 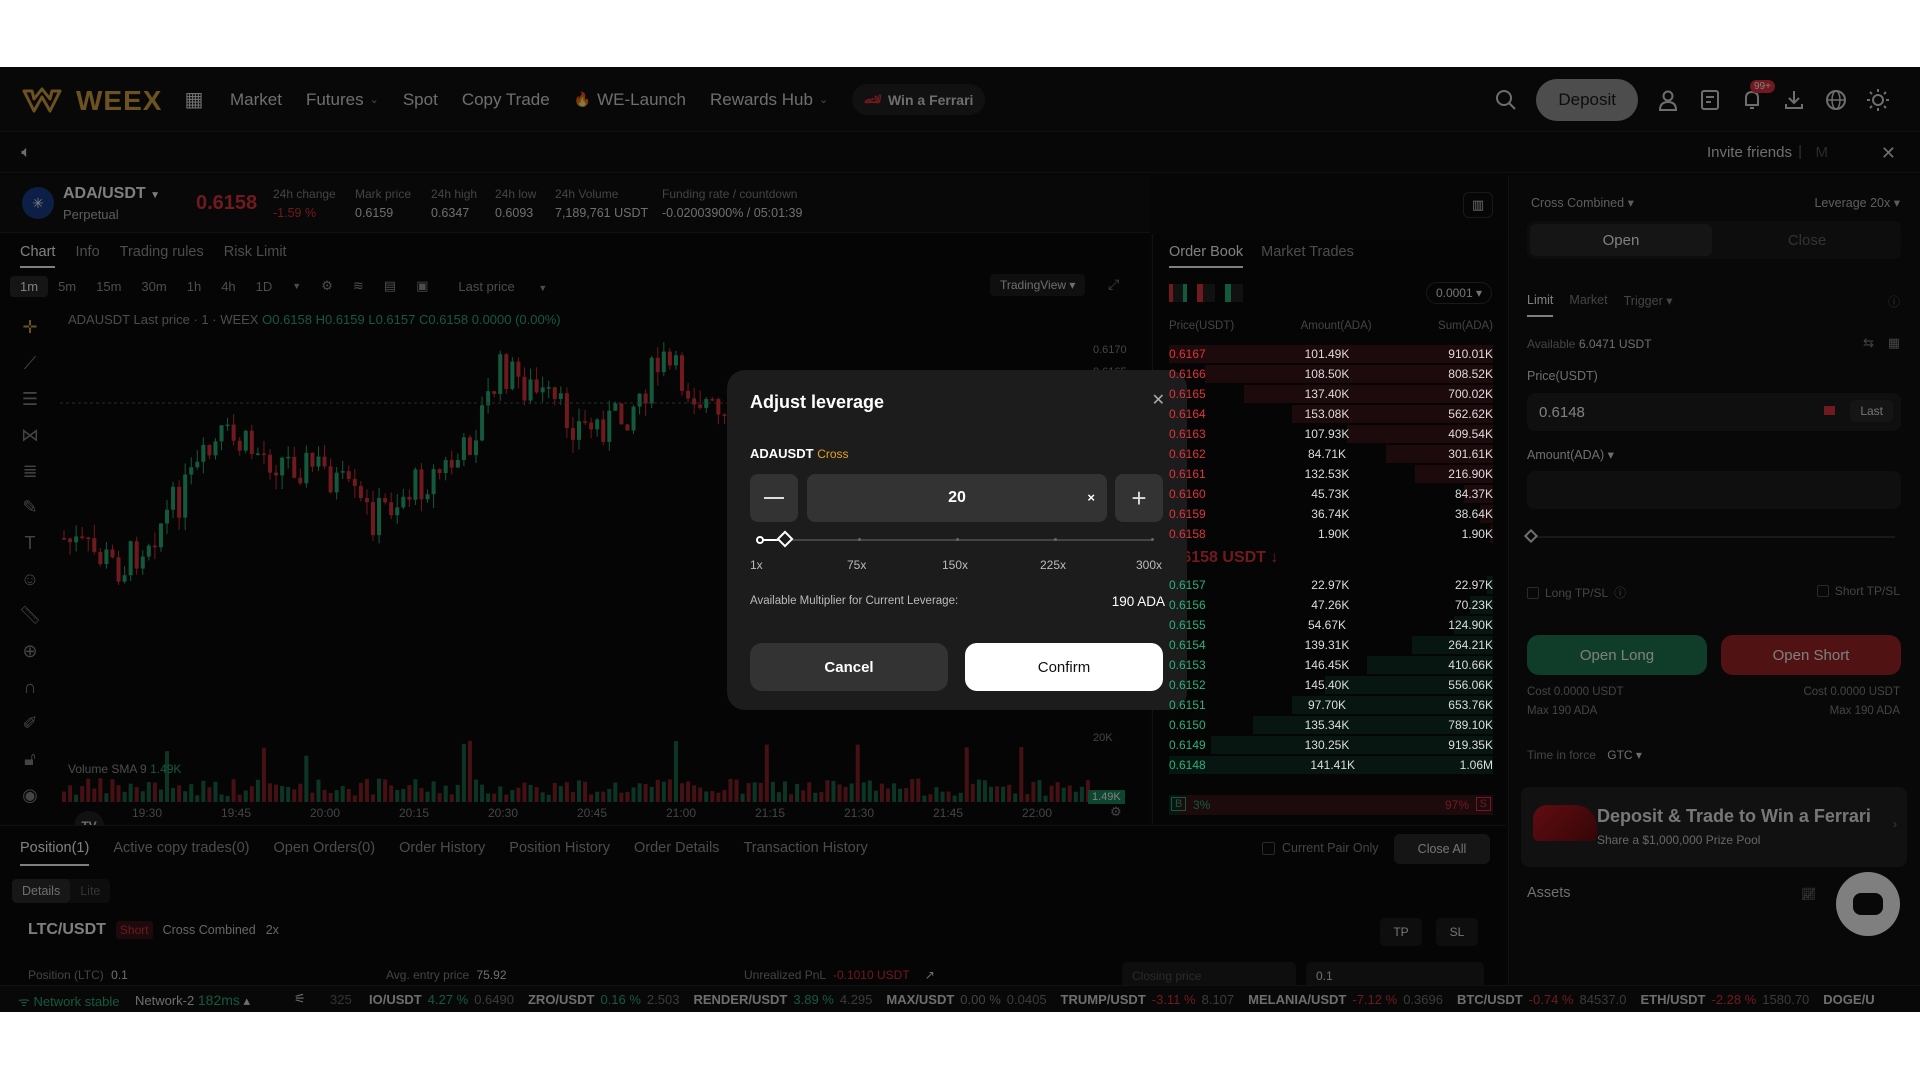 I want to click on orderbook-sum: 1.06M, so click(x=1476, y=765).